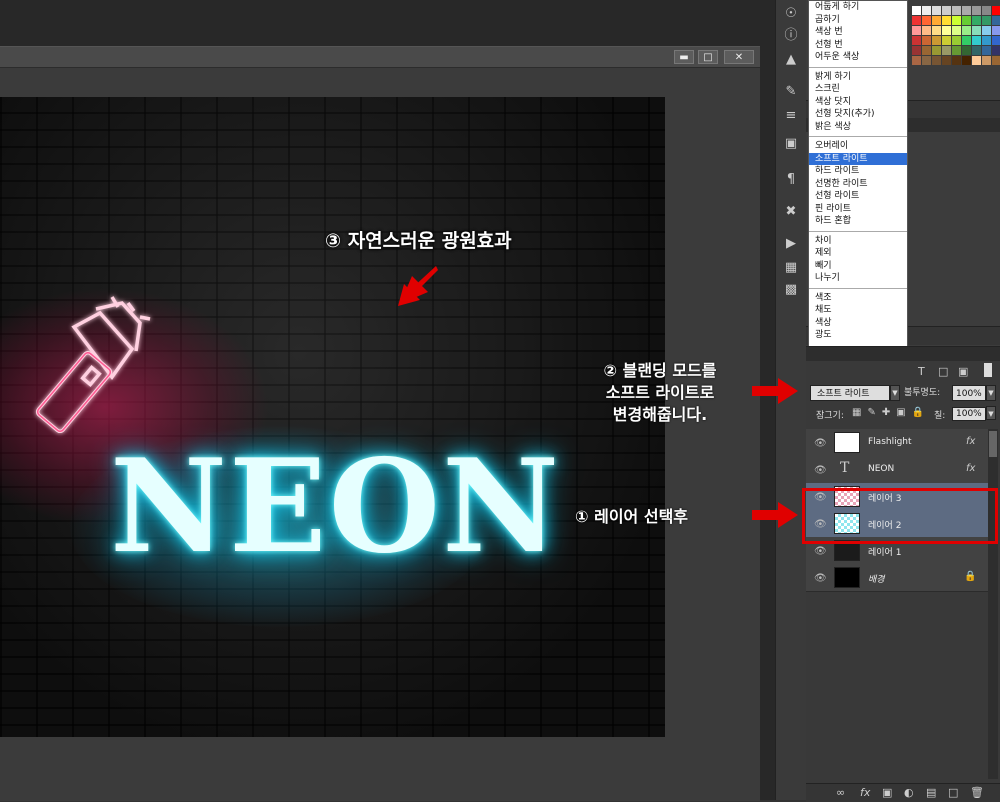  I want to click on smart-filter-icon: ▣, so click(963, 371).